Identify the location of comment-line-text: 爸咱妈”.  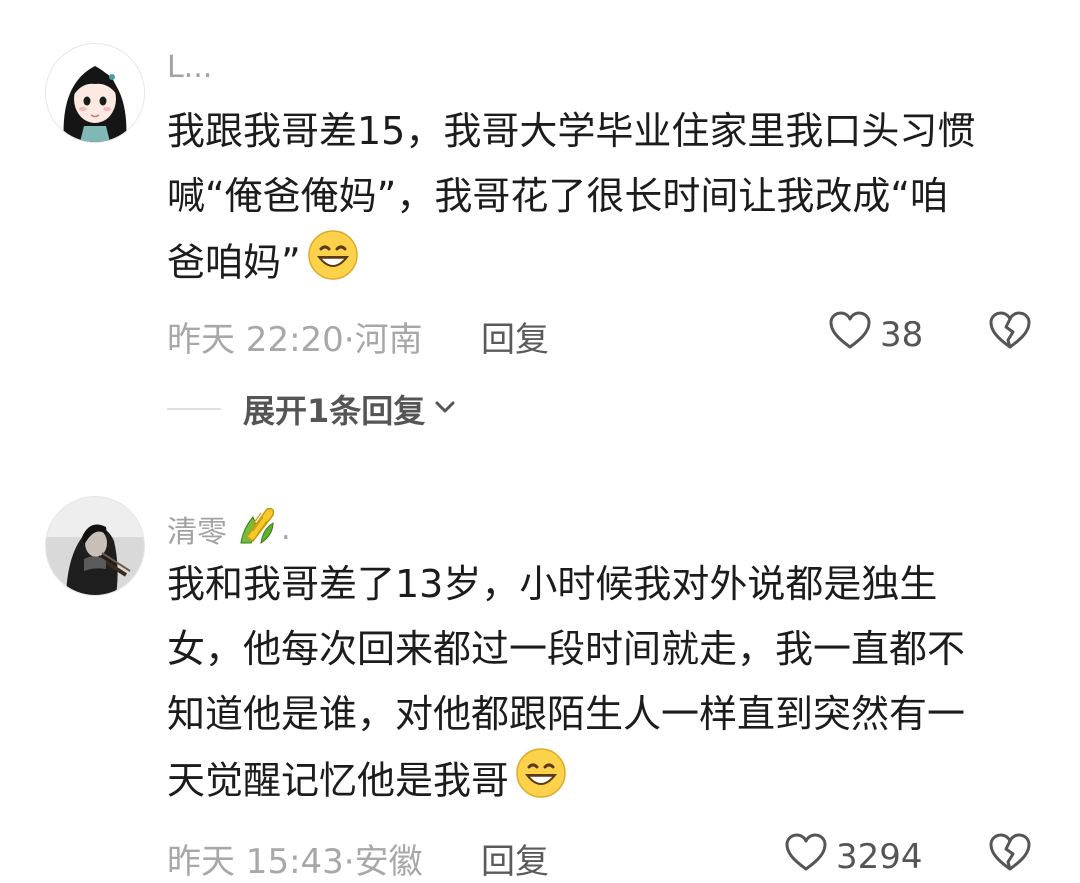
(234, 262).